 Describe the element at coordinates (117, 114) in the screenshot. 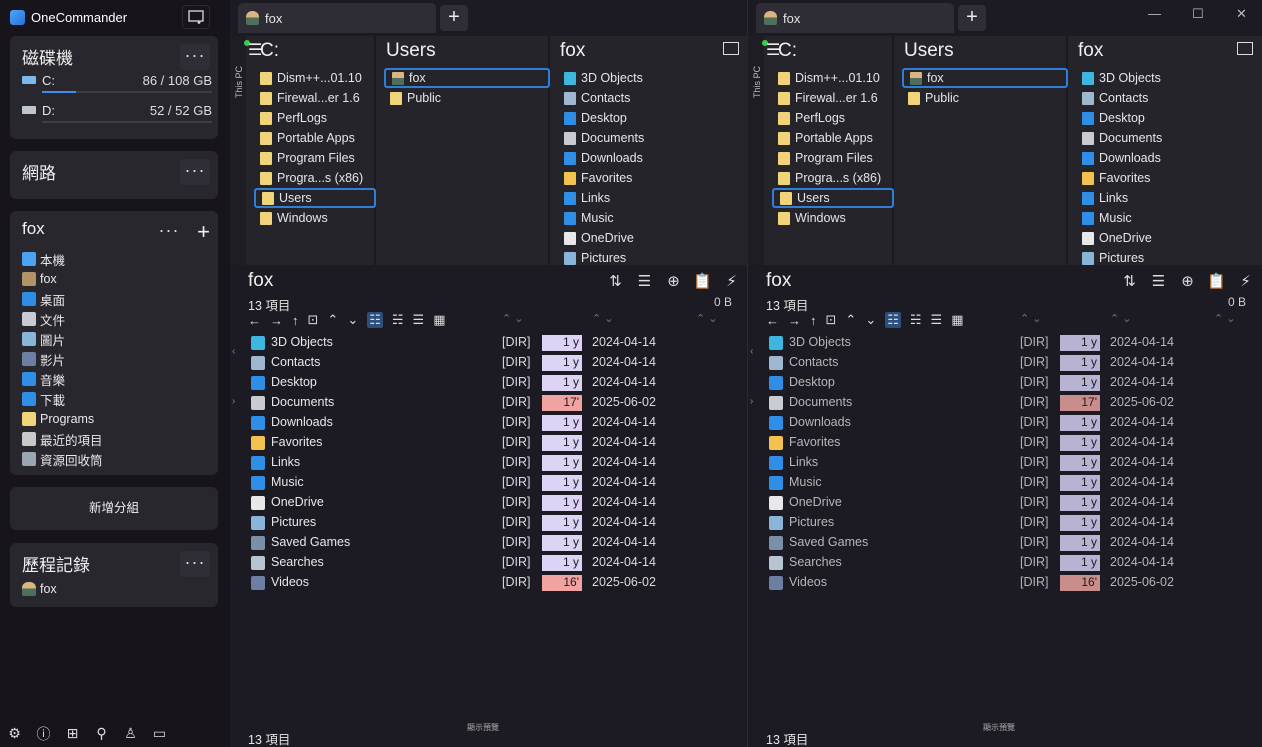

I see `drive-d: D: 52 / 52 GB` at that location.